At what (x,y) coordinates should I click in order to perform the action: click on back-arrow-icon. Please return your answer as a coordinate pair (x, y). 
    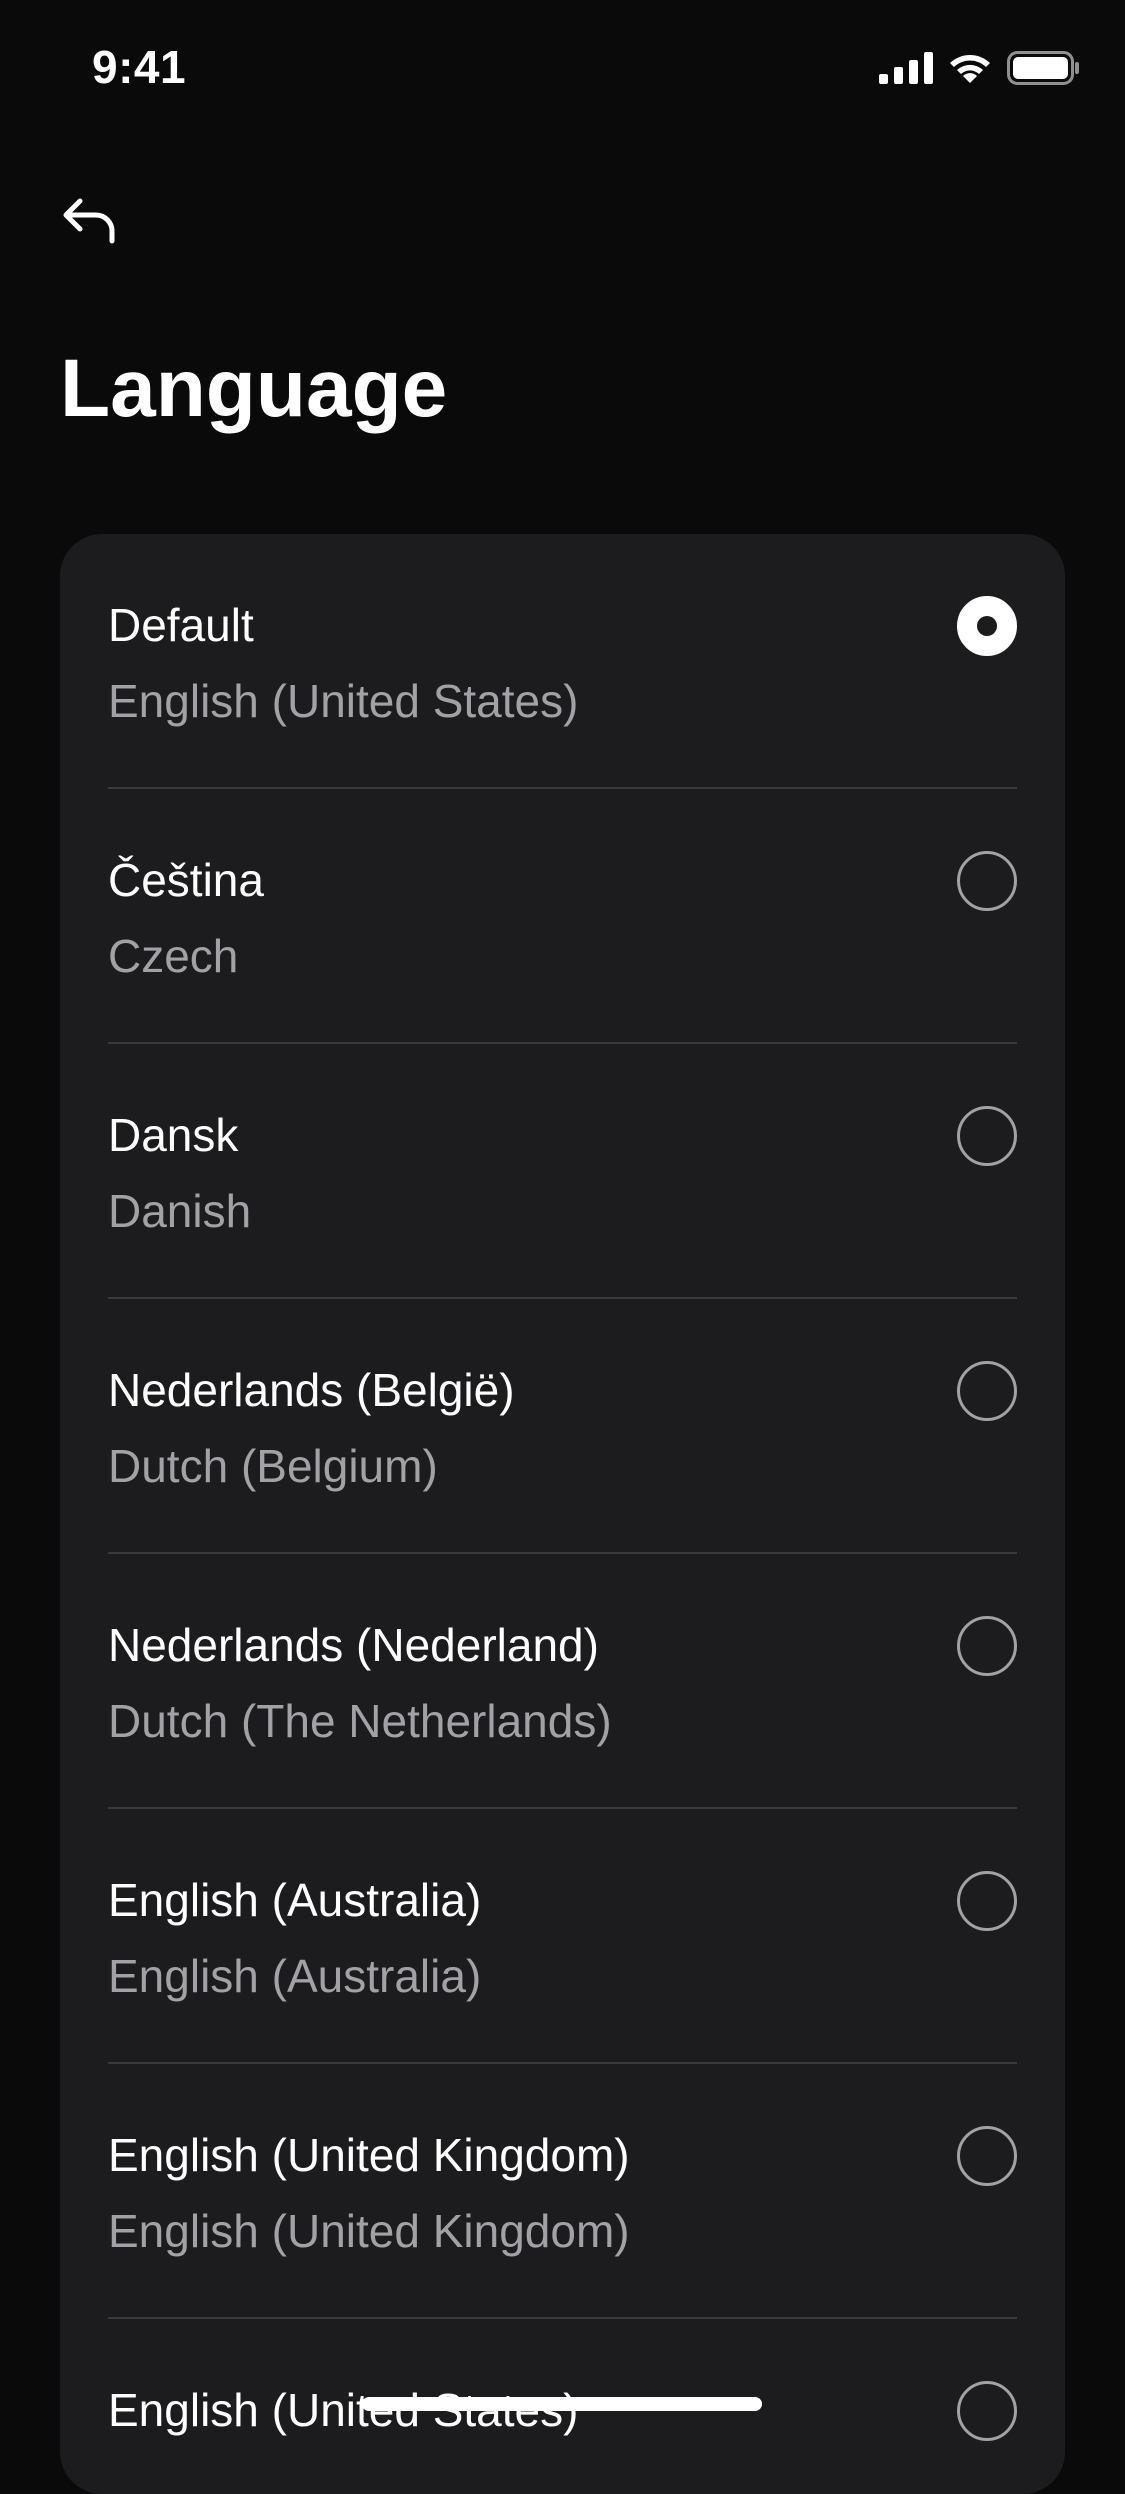
    Looking at the image, I should click on (90, 223).